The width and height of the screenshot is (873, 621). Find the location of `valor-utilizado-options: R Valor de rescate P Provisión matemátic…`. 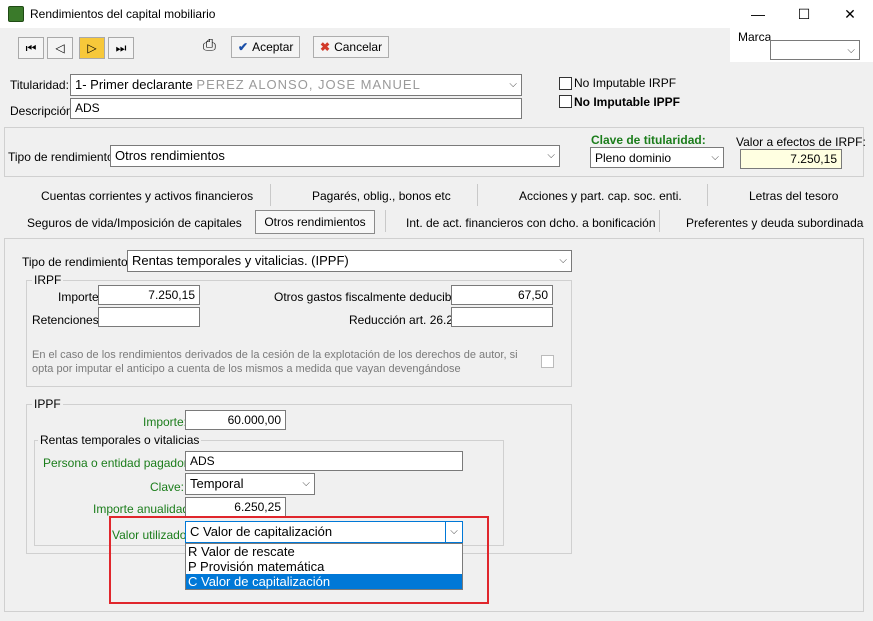

valor-utilizado-options: R Valor de rescate P Provisión matemátic… is located at coordinates (324, 566).